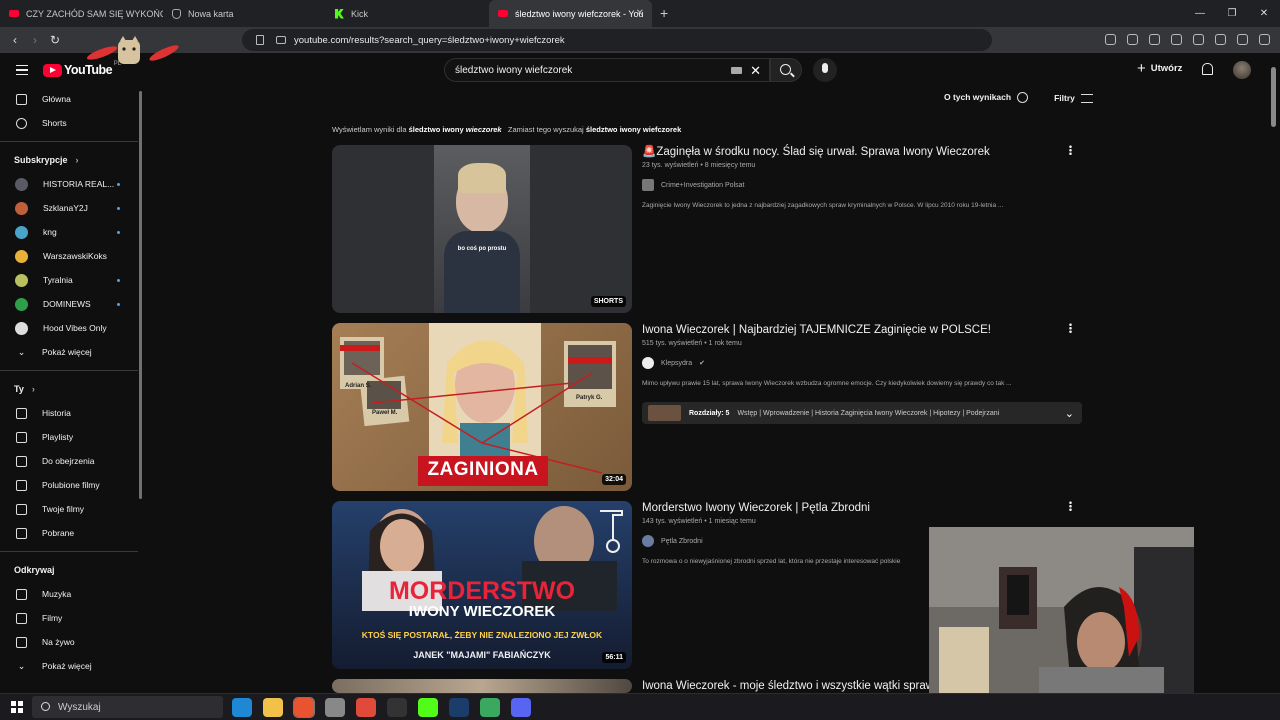 Image resolution: width=1280 pixels, height=720 pixels. Describe the element at coordinates (273, 707) in the screenshot. I see `file-explorer-icon` at that location.